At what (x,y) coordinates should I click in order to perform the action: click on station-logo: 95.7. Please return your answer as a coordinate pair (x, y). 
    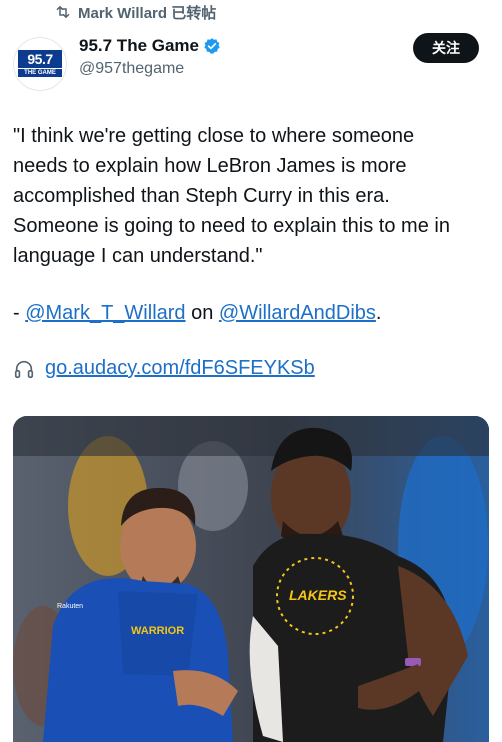
    Looking at the image, I should click on (40, 59).